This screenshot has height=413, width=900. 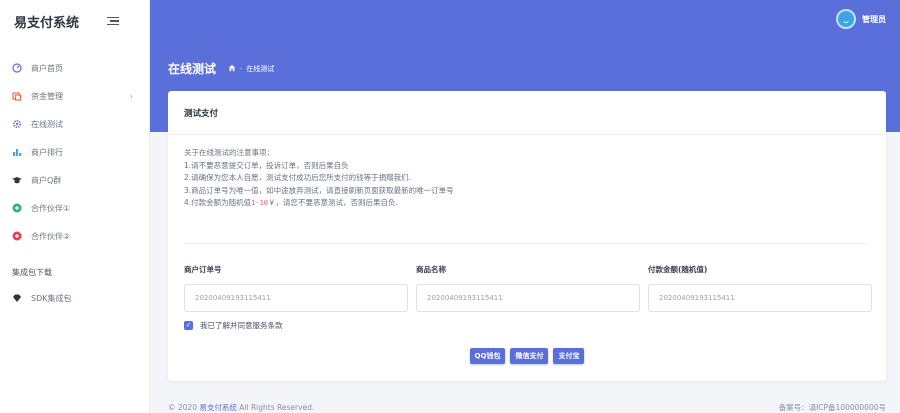 What do you see at coordinates (74, 124) in the screenshot?
I see `sidebar-item-online-test: 在线测试` at bounding box center [74, 124].